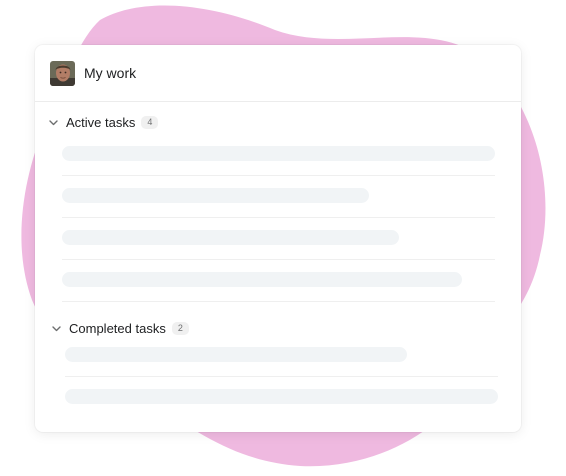 Image resolution: width=566 pixels, height=476 pixels. I want to click on section-title: Active tasks, so click(101, 122).